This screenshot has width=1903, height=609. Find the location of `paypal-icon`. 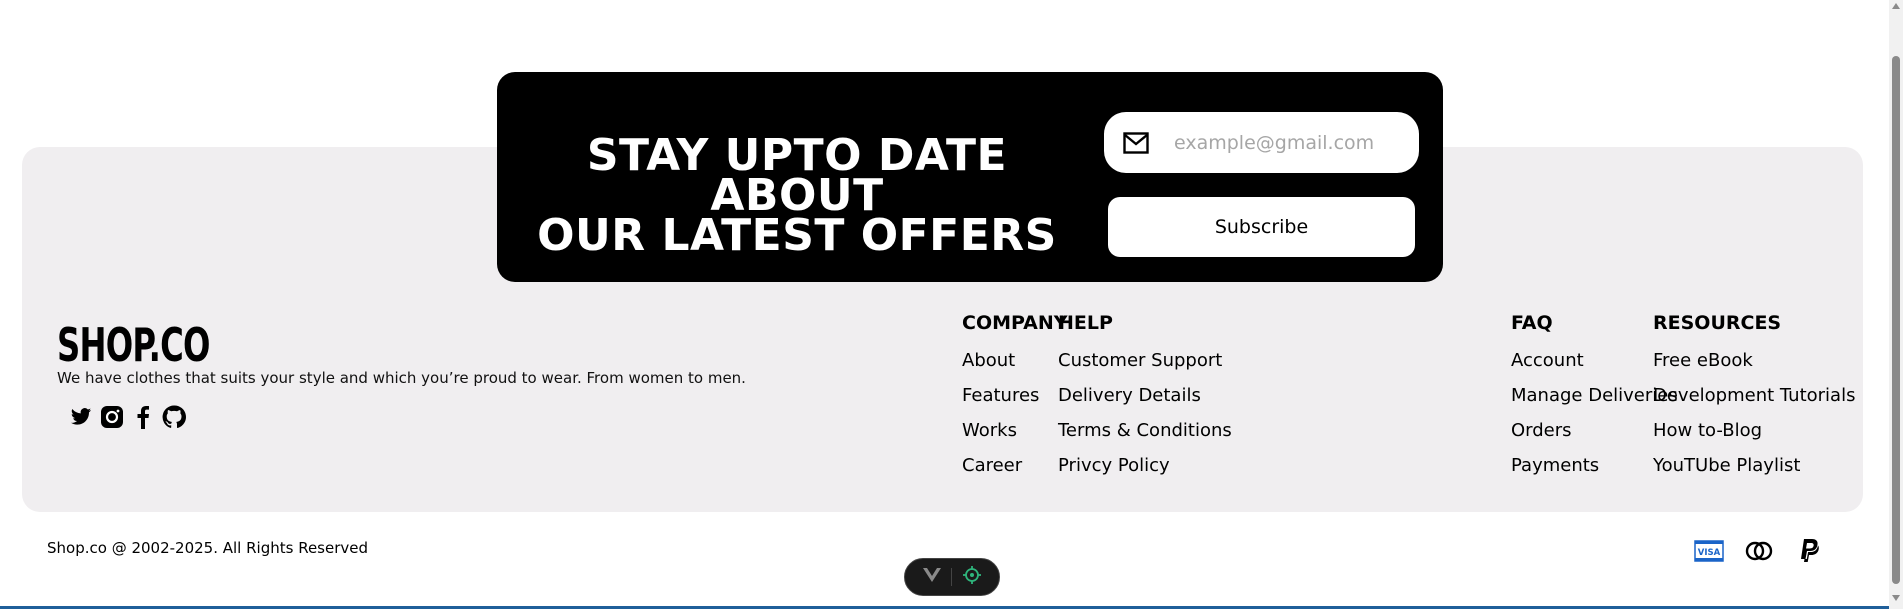

paypal-icon is located at coordinates (1809, 551).